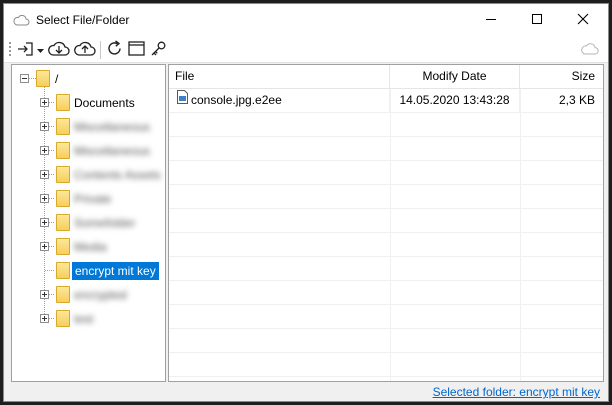  What do you see at coordinates (100, 50) in the screenshot?
I see `toolbar-separator` at bounding box center [100, 50].